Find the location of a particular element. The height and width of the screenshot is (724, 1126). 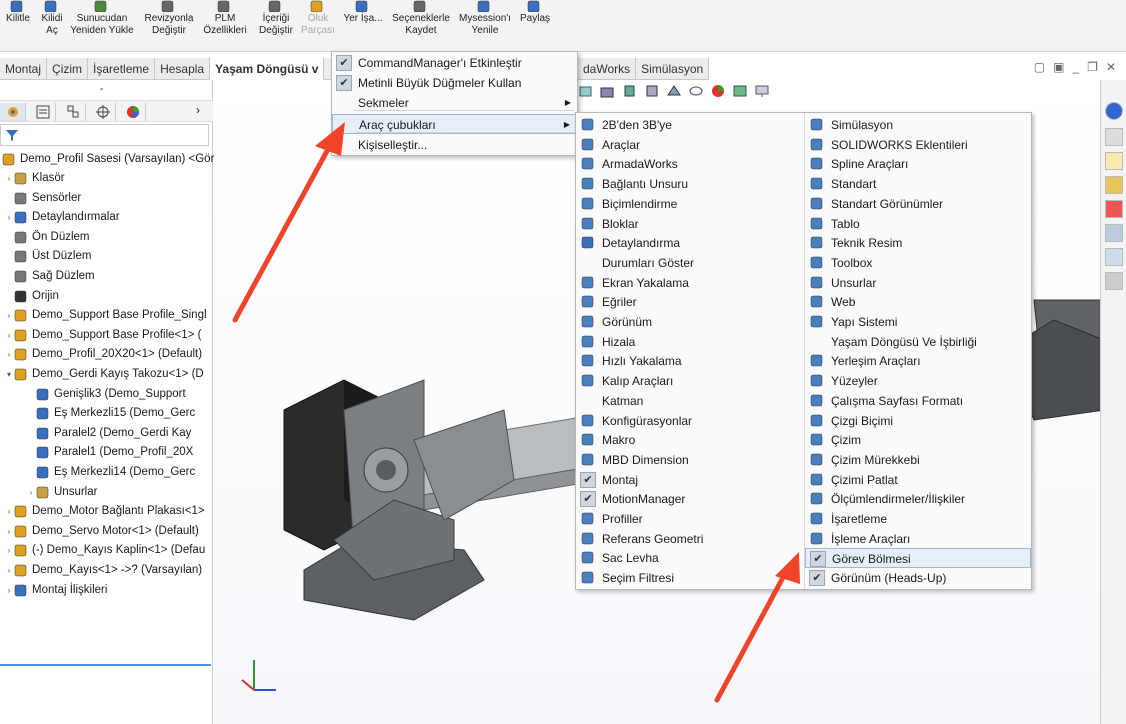

toolbar-menu-item: ✔ Montaj is located at coordinates (689, 480).